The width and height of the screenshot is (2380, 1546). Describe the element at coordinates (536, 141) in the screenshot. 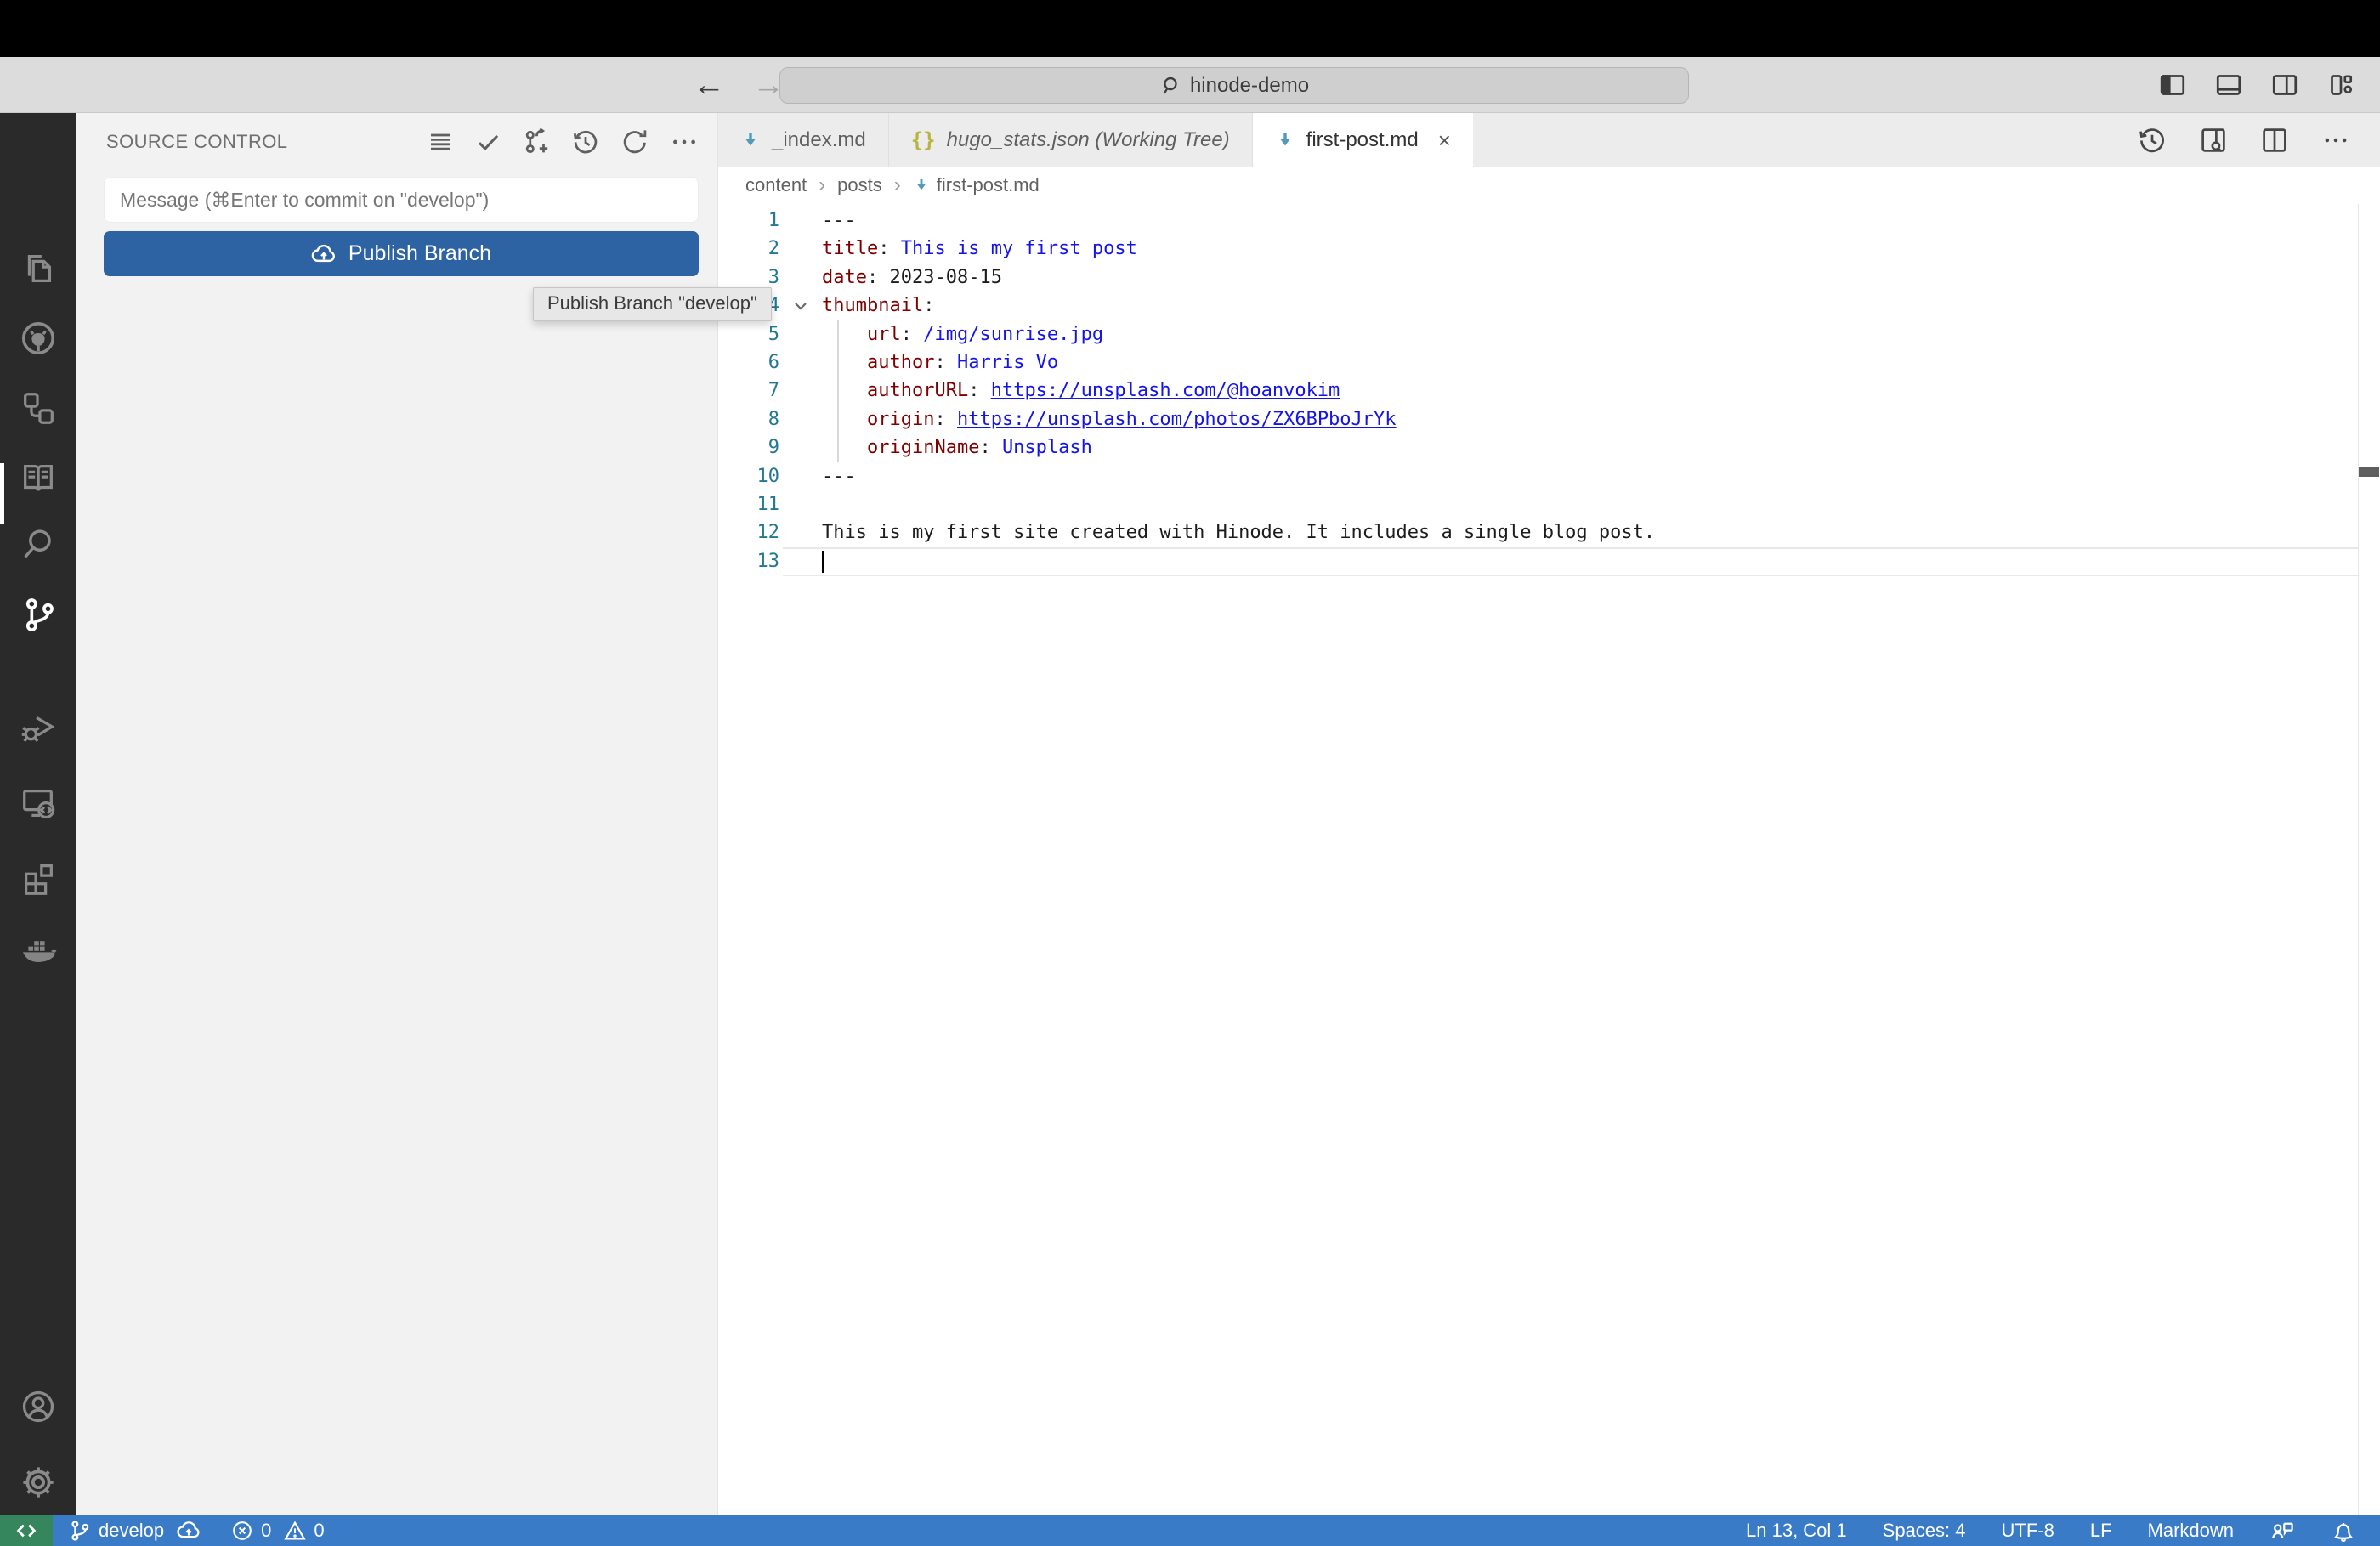

I see `create-branch-icon` at that location.